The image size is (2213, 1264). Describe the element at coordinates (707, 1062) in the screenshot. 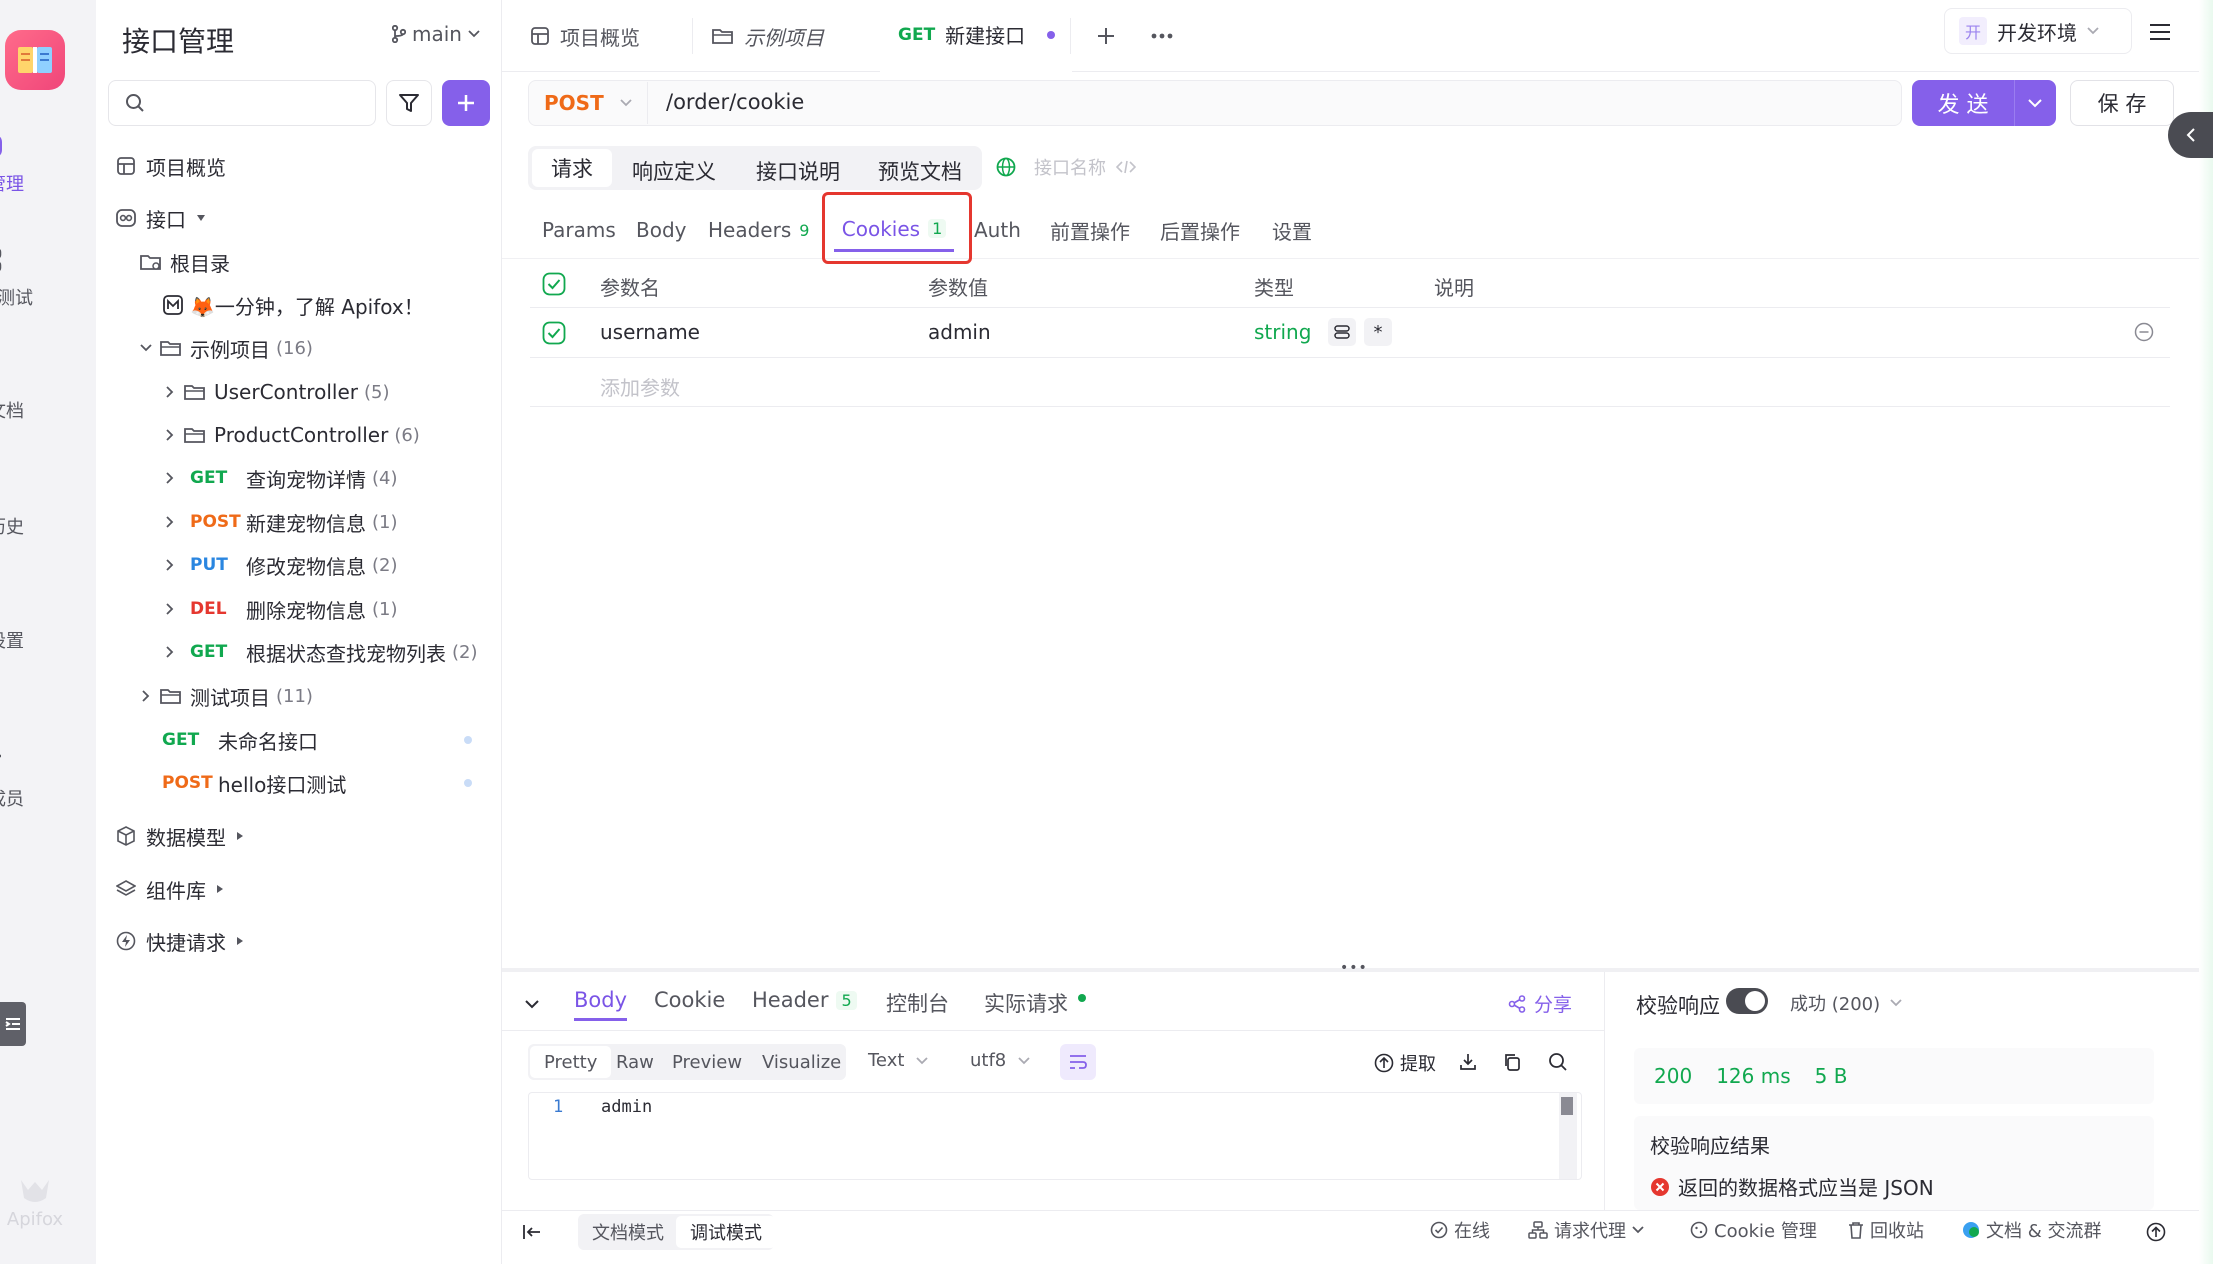

I see `view-preview: Preview` at that location.